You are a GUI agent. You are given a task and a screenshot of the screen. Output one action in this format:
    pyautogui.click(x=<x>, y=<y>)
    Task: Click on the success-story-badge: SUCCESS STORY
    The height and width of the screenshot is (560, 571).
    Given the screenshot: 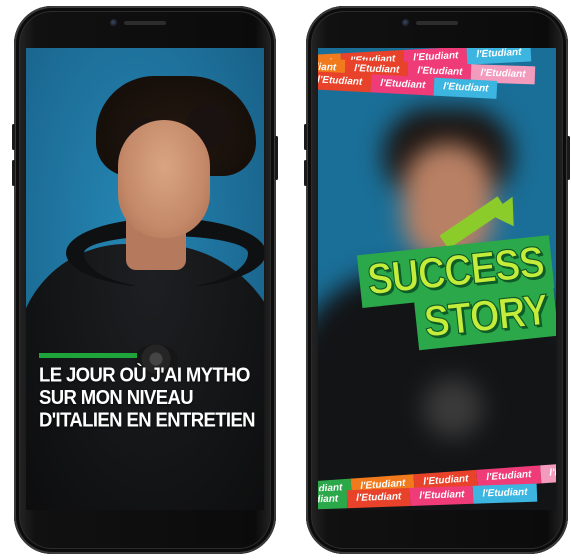 What is the action you would take?
    pyautogui.click(x=455, y=271)
    